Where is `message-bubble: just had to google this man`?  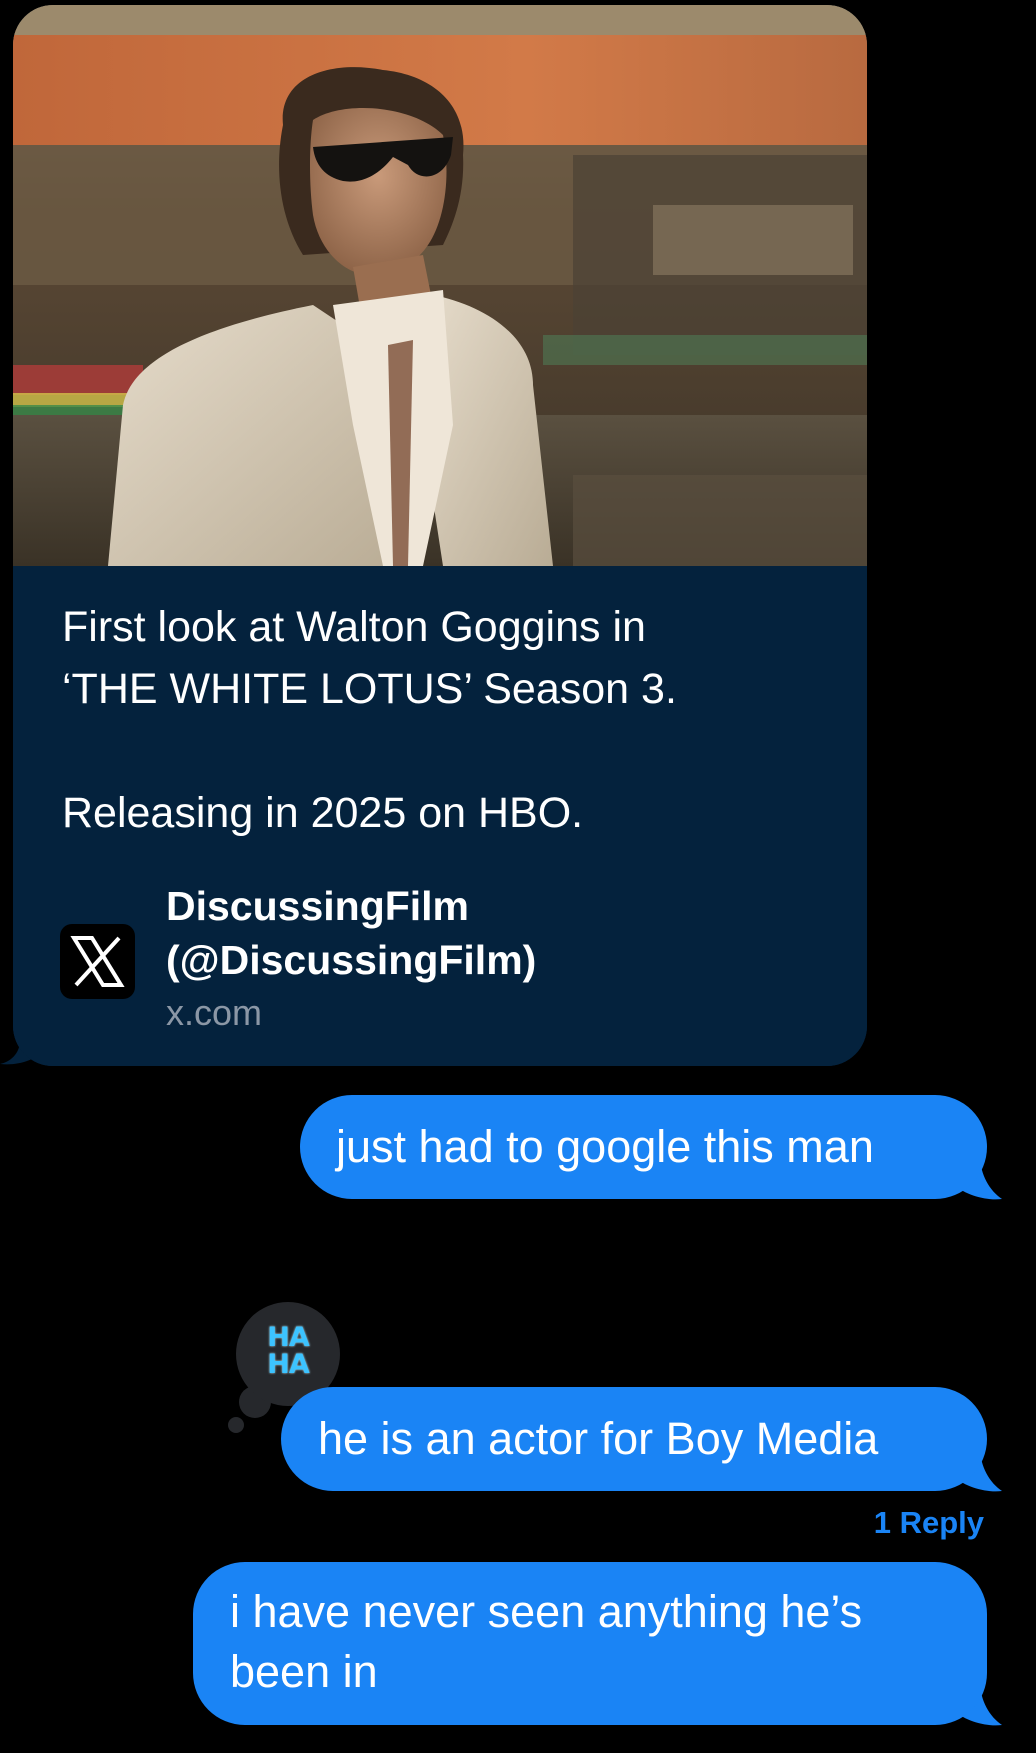
message-bubble: just had to google this man is located at coordinates (643, 1147).